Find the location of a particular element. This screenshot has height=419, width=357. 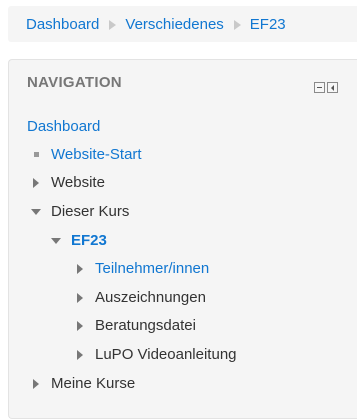

nav-item-teilnehmer: Teilnehmer/innen is located at coordinates (141, 268).